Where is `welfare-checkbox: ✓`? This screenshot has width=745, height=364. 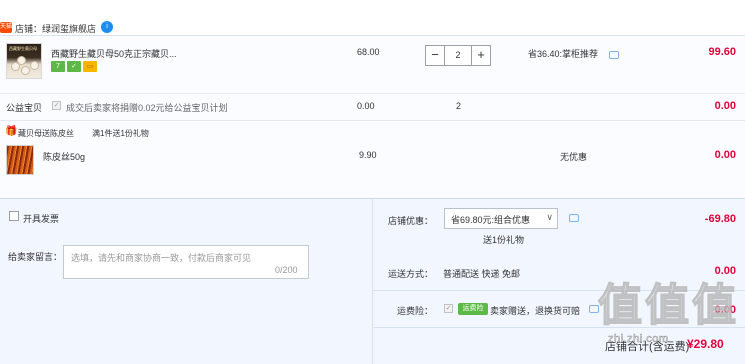
welfare-checkbox: ✓ is located at coordinates (56, 105).